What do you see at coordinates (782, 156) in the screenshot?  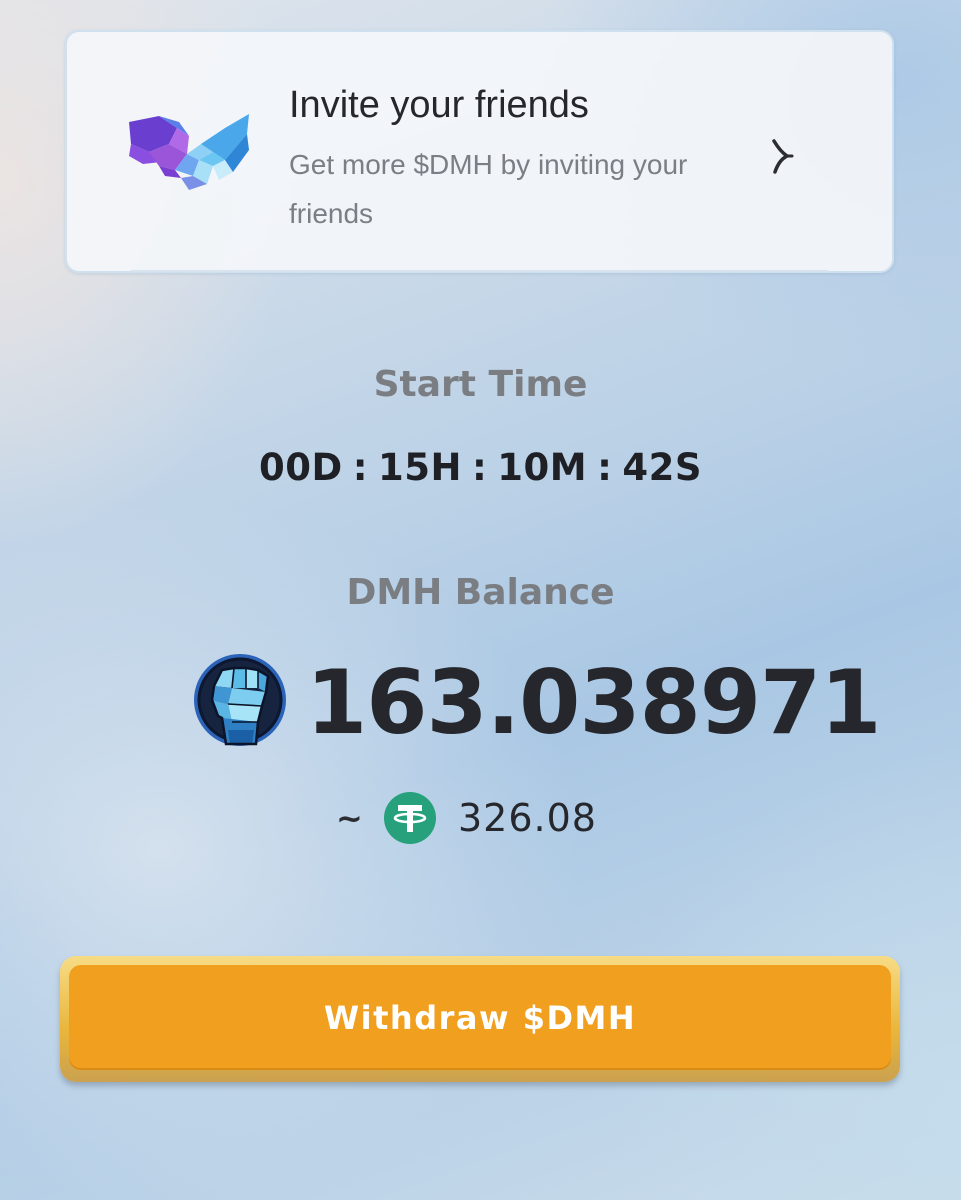 I see `chevron-right-icon` at bounding box center [782, 156].